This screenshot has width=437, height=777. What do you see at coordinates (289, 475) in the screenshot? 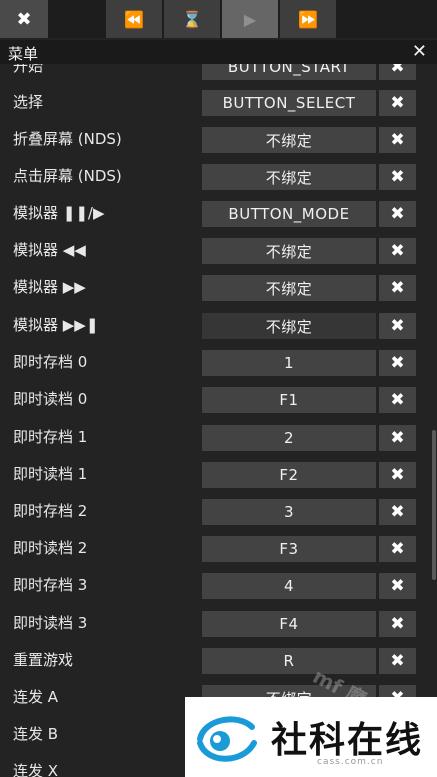
I see `binding-value-button: F2` at bounding box center [289, 475].